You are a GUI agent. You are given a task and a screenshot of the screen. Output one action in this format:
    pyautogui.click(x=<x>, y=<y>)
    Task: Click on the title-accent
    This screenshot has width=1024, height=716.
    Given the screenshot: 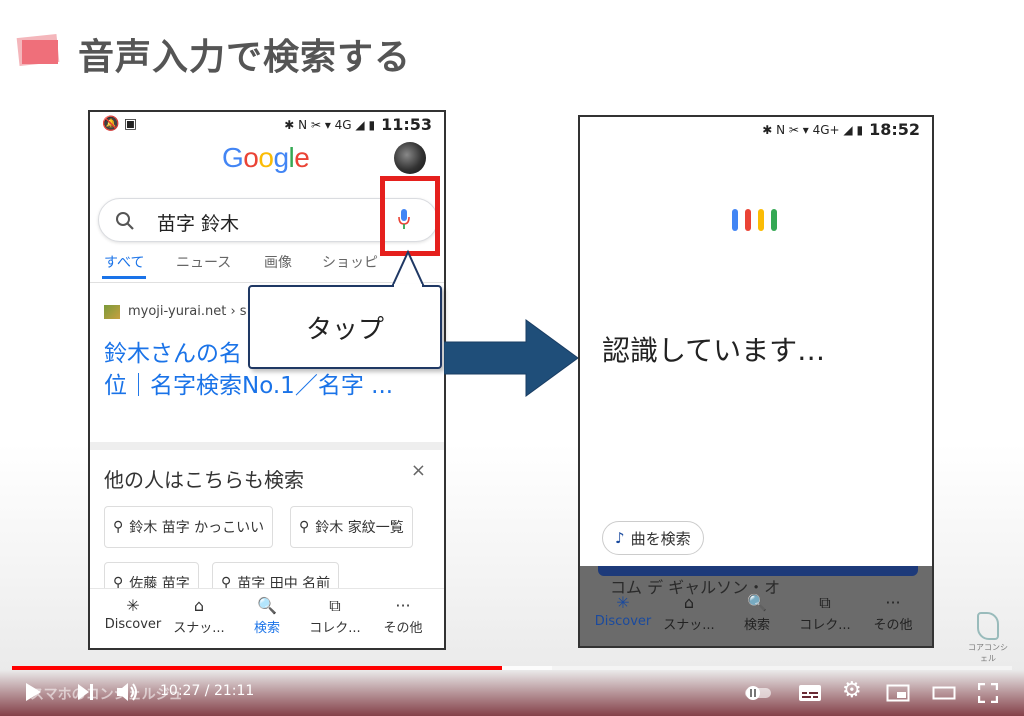 What is the action you would take?
    pyautogui.click(x=40, y=52)
    